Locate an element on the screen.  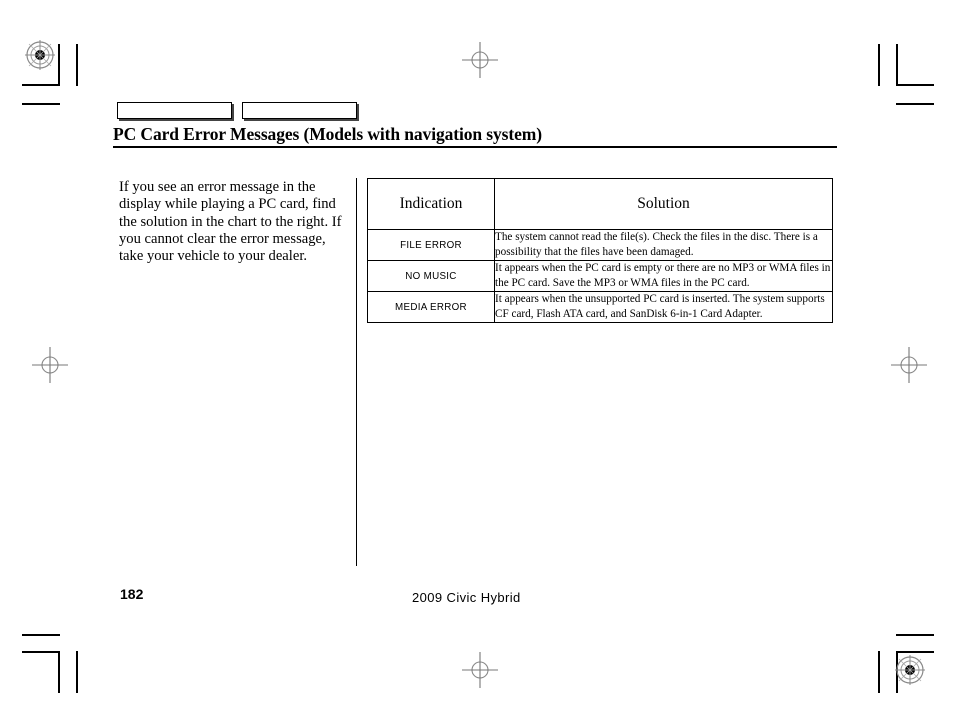
title-underline-rule is located at coordinates (475, 147).